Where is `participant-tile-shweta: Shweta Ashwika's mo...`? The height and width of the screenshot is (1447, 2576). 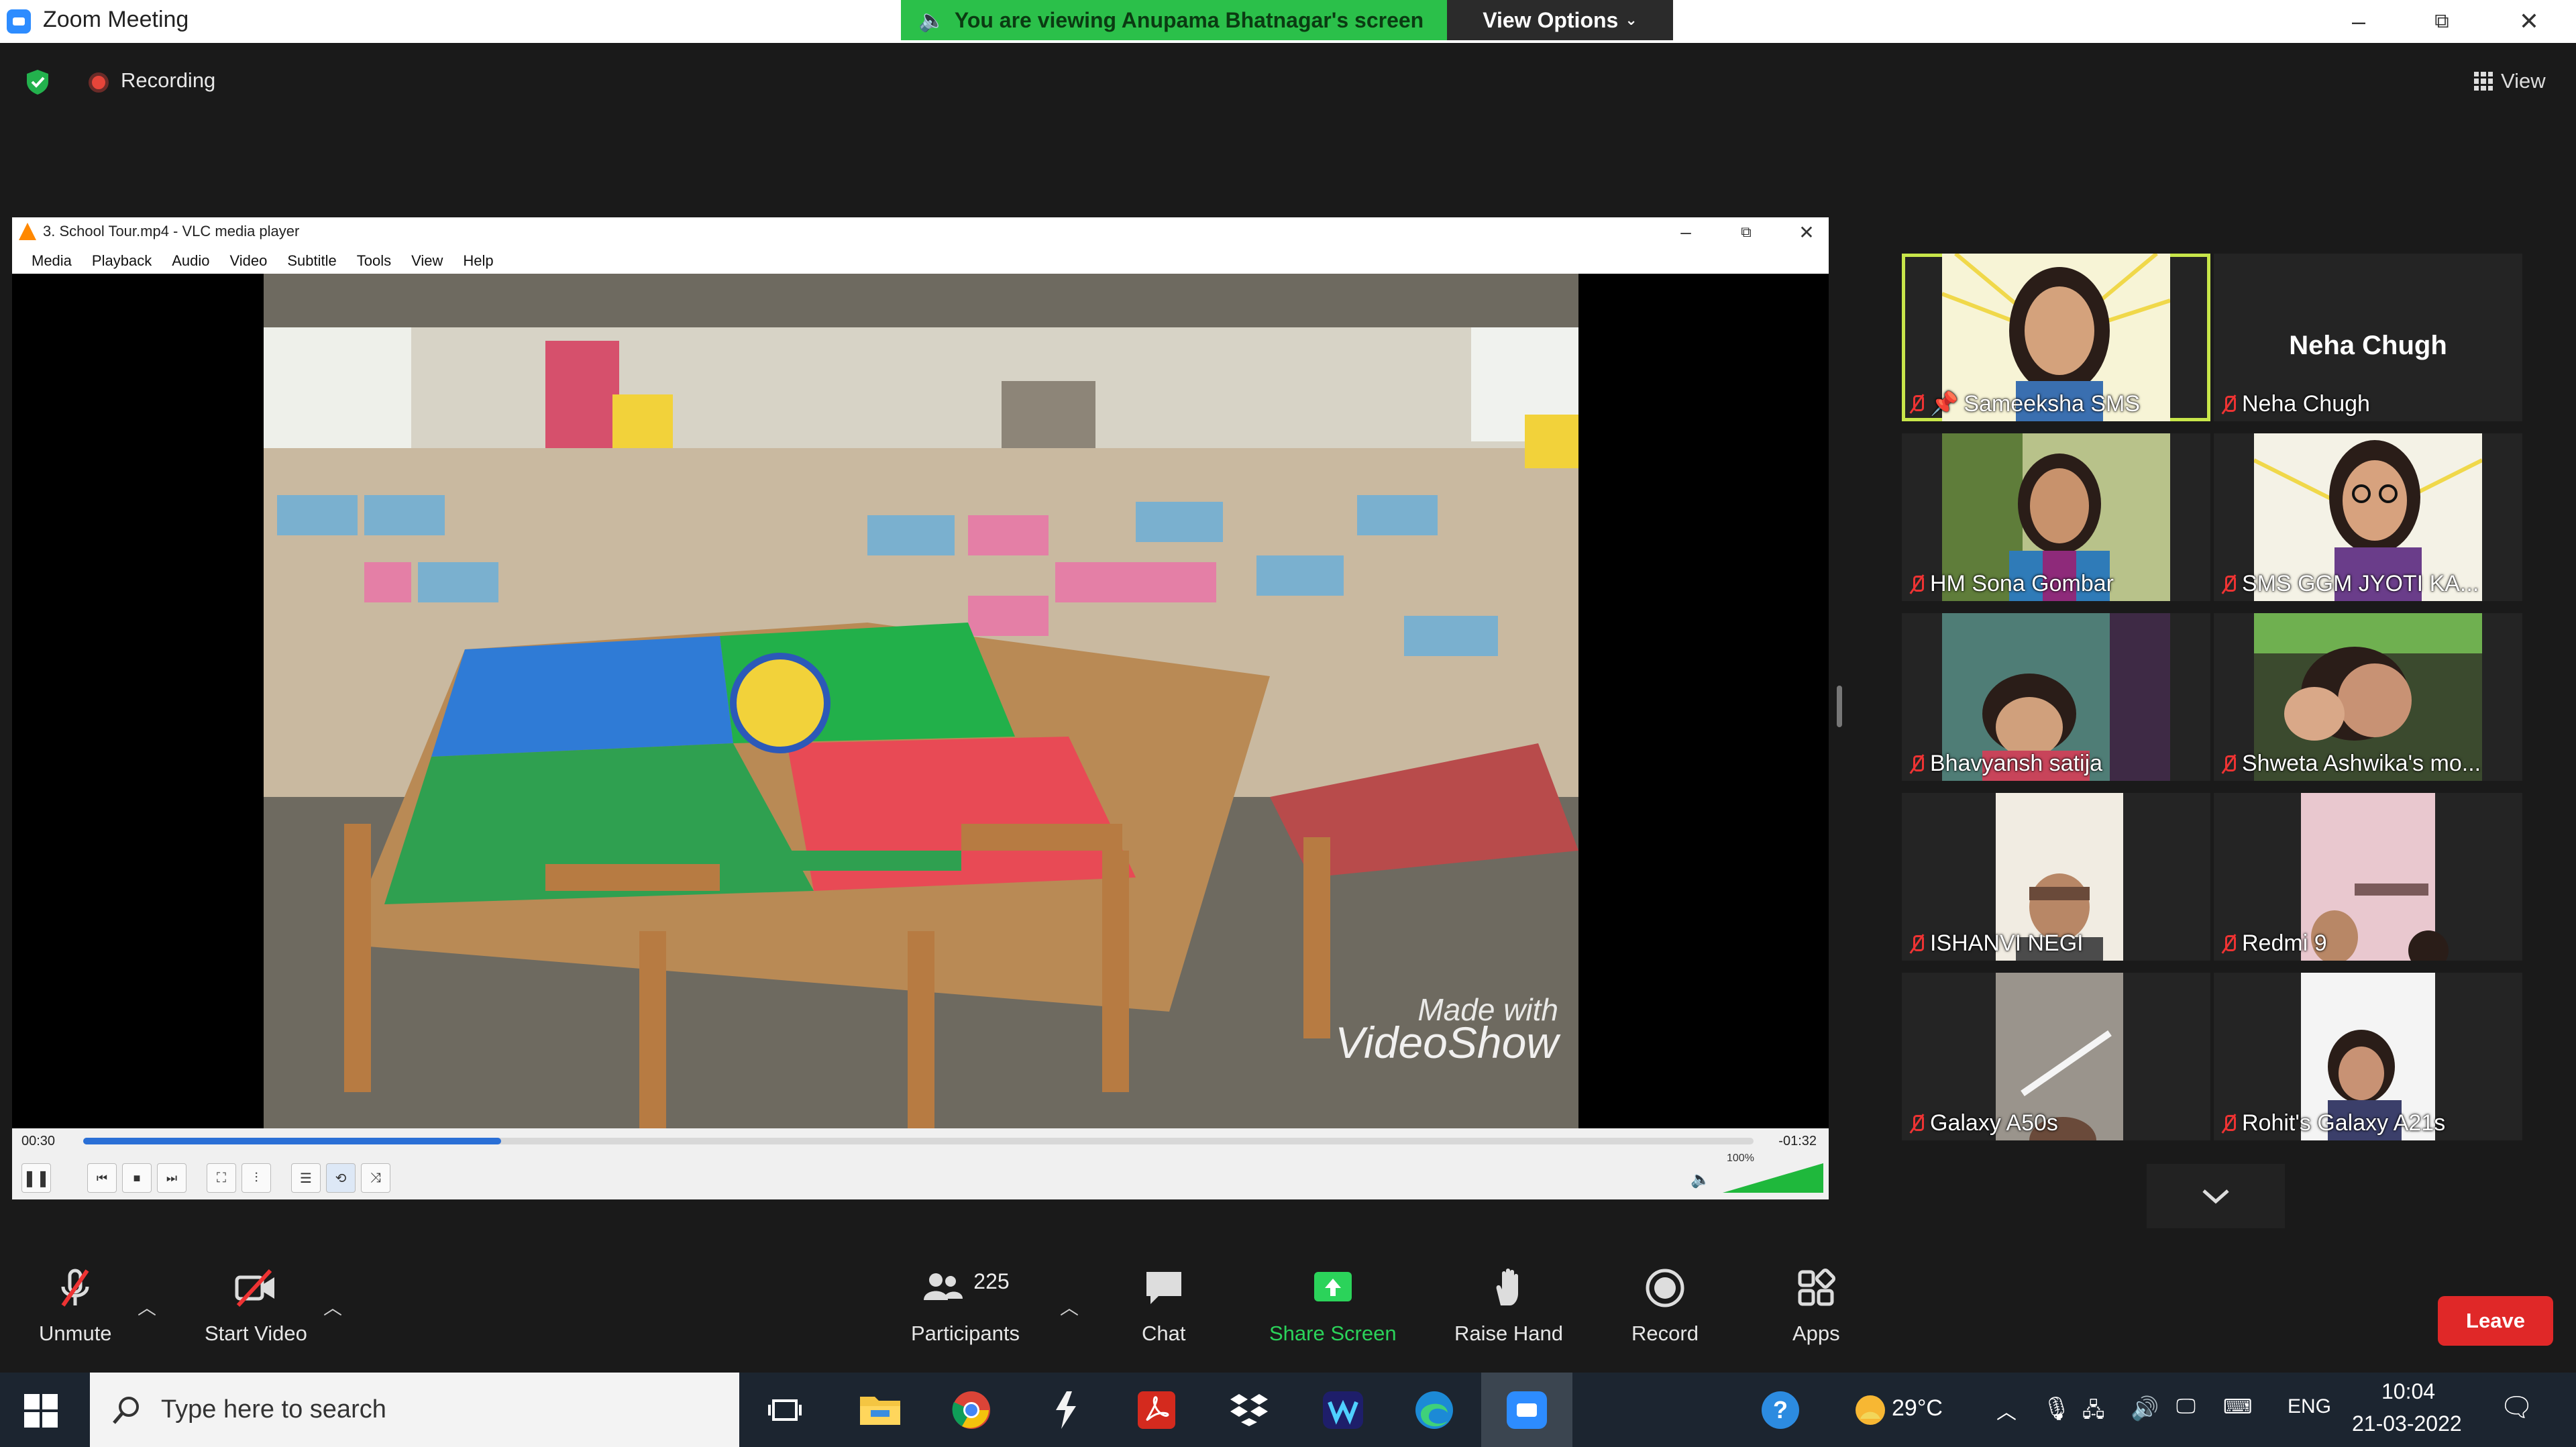 participant-tile-shweta: Shweta Ashwika's mo... is located at coordinates (2368, 697).